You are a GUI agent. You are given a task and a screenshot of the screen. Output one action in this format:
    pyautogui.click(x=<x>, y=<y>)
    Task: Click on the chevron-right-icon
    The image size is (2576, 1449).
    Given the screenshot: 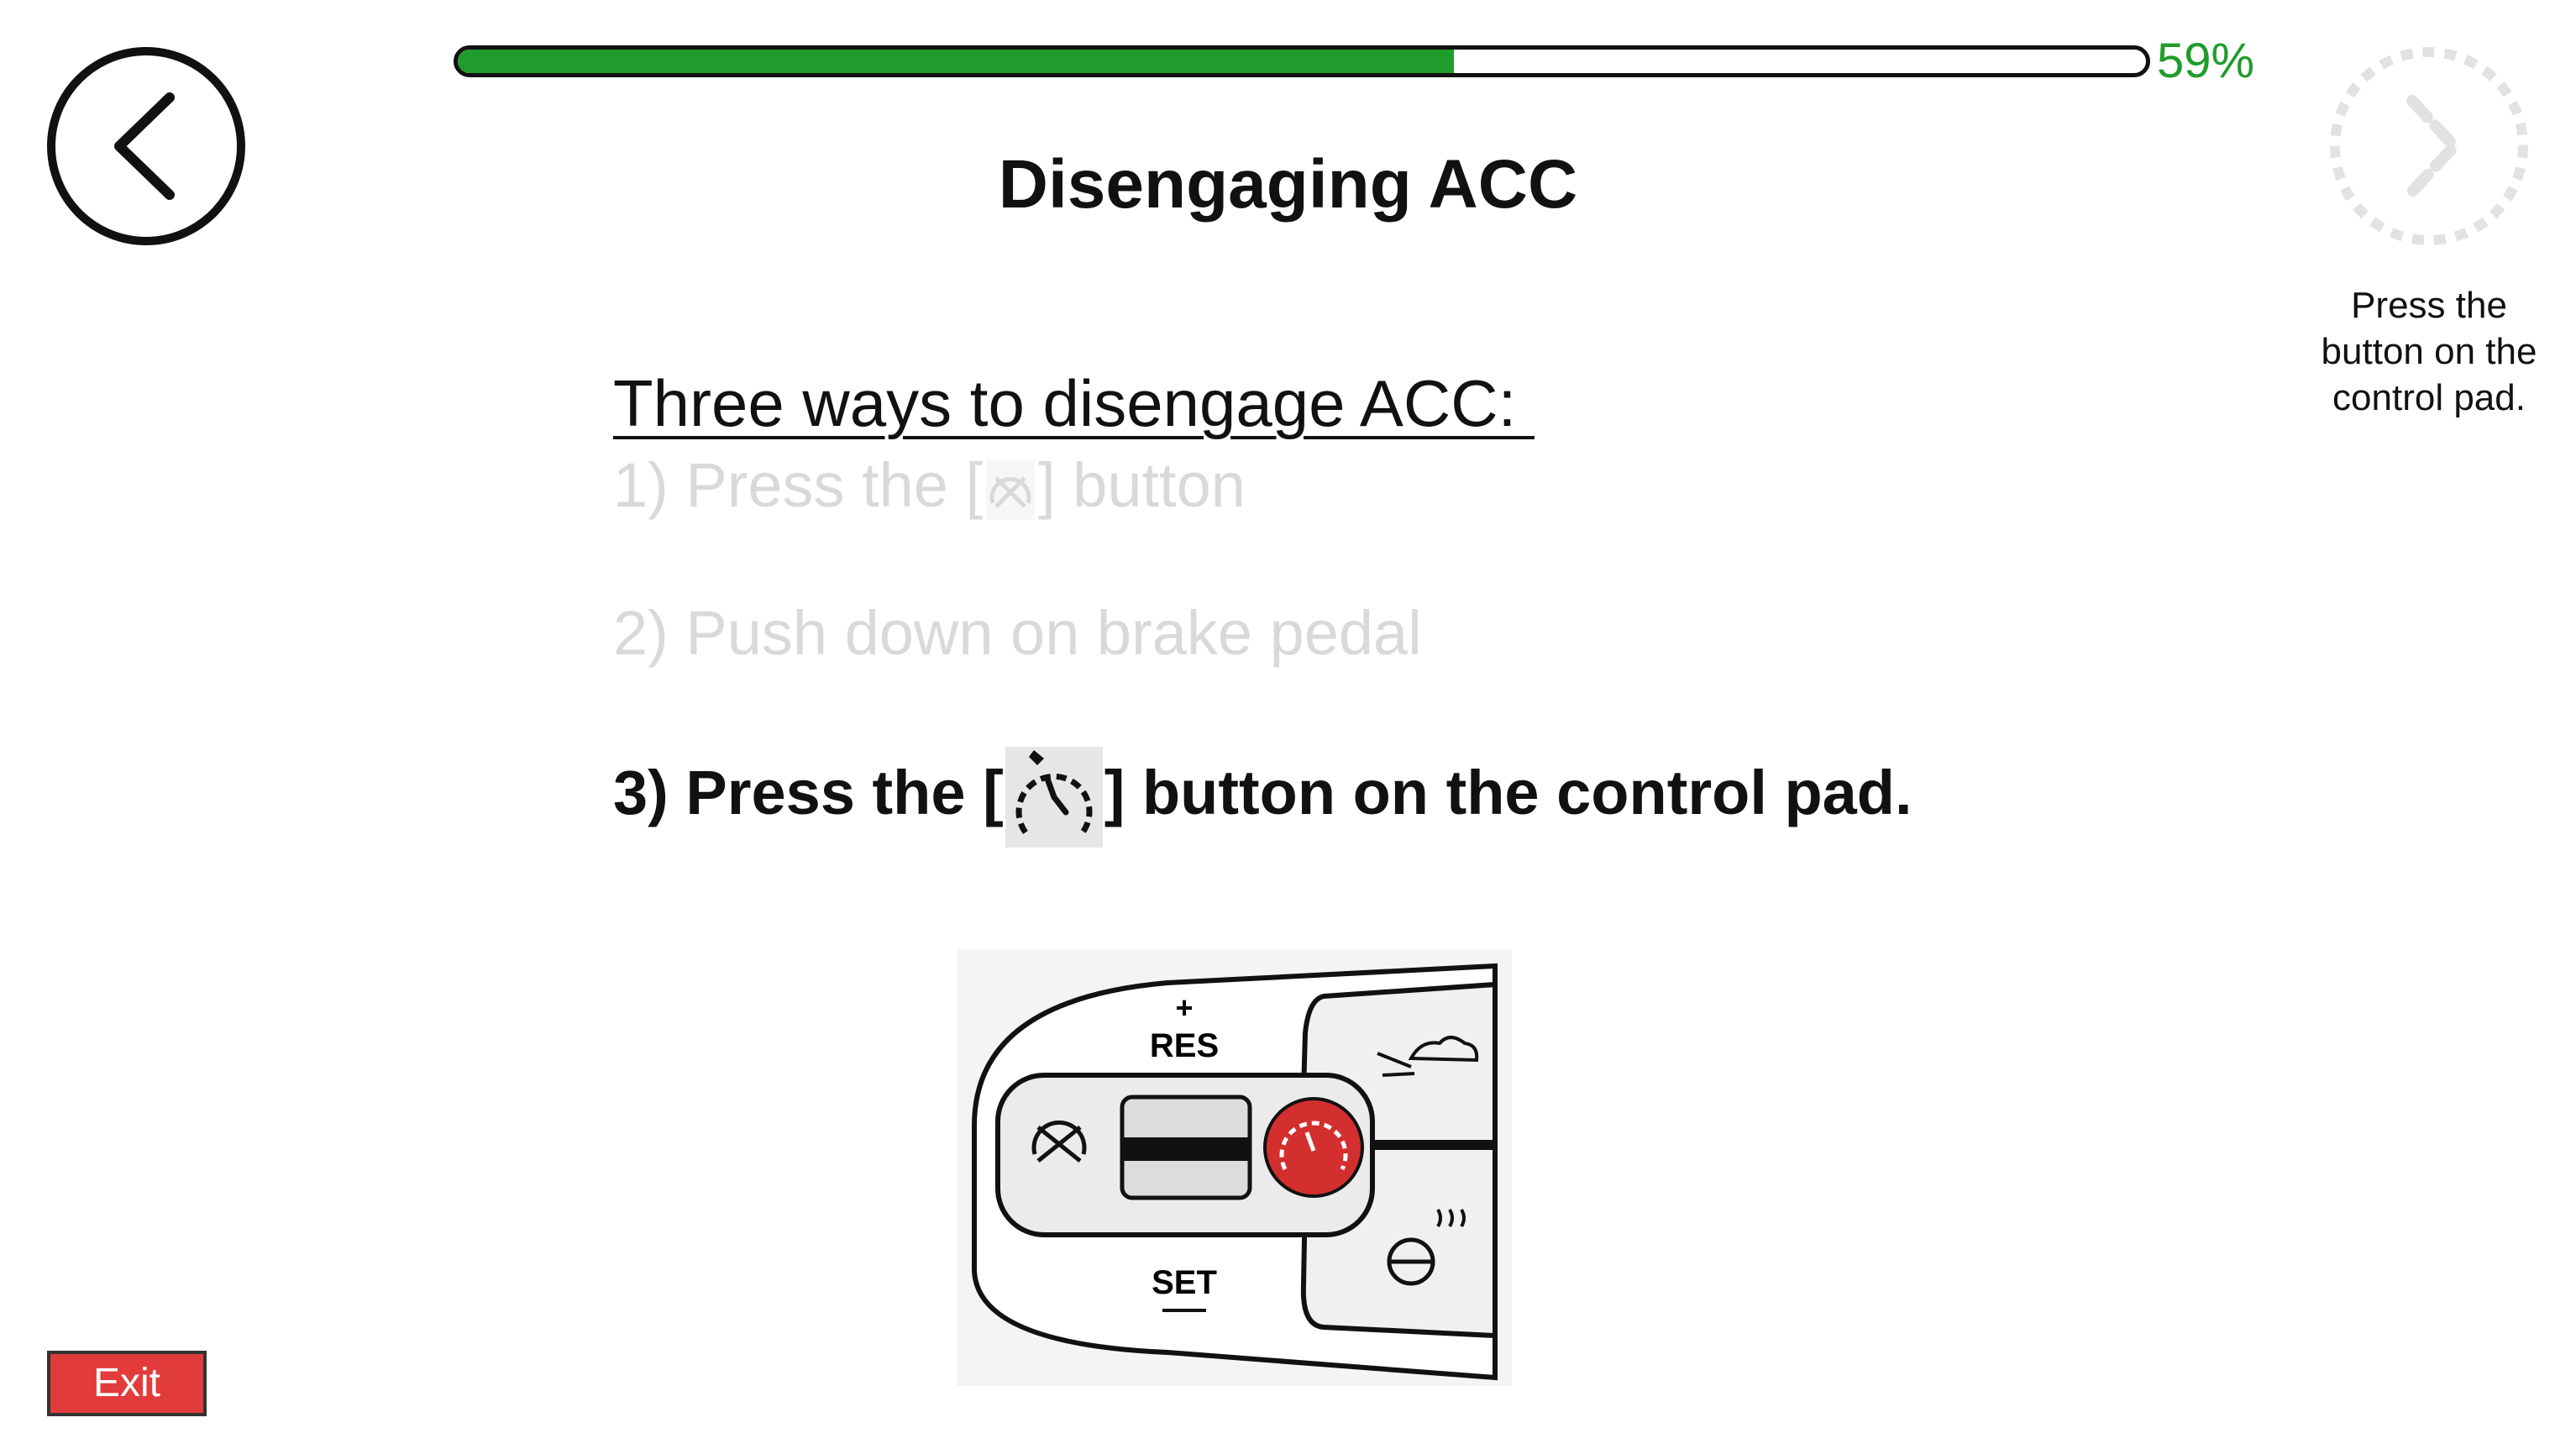 What is the action you would take?
    pyautogui.click(x=2429, y=146)
    